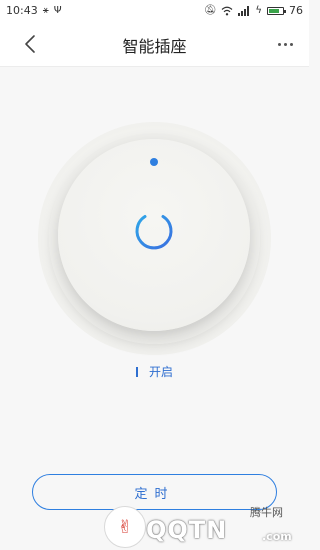  I want to click on wifi-icon, so click(227, 10).